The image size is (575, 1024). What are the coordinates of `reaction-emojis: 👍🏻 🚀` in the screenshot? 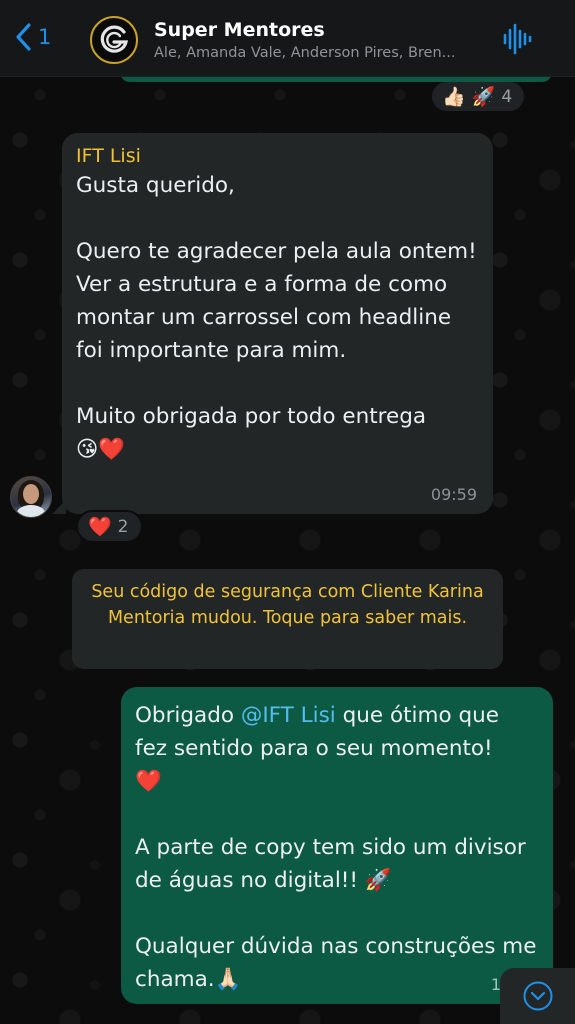 It's located at (469, 97).